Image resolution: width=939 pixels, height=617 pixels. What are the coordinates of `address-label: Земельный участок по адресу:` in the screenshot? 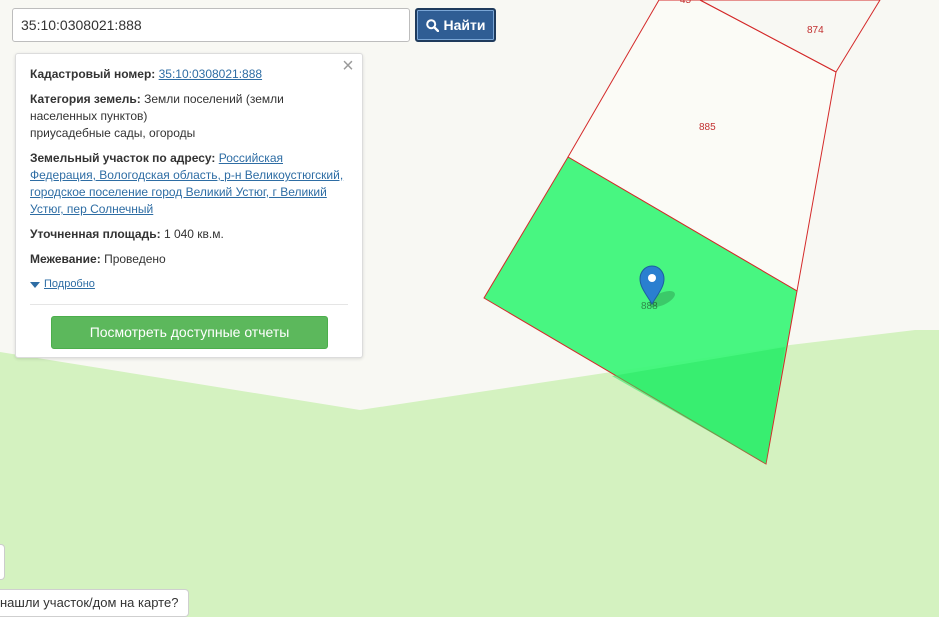 It's located at (123, 158).